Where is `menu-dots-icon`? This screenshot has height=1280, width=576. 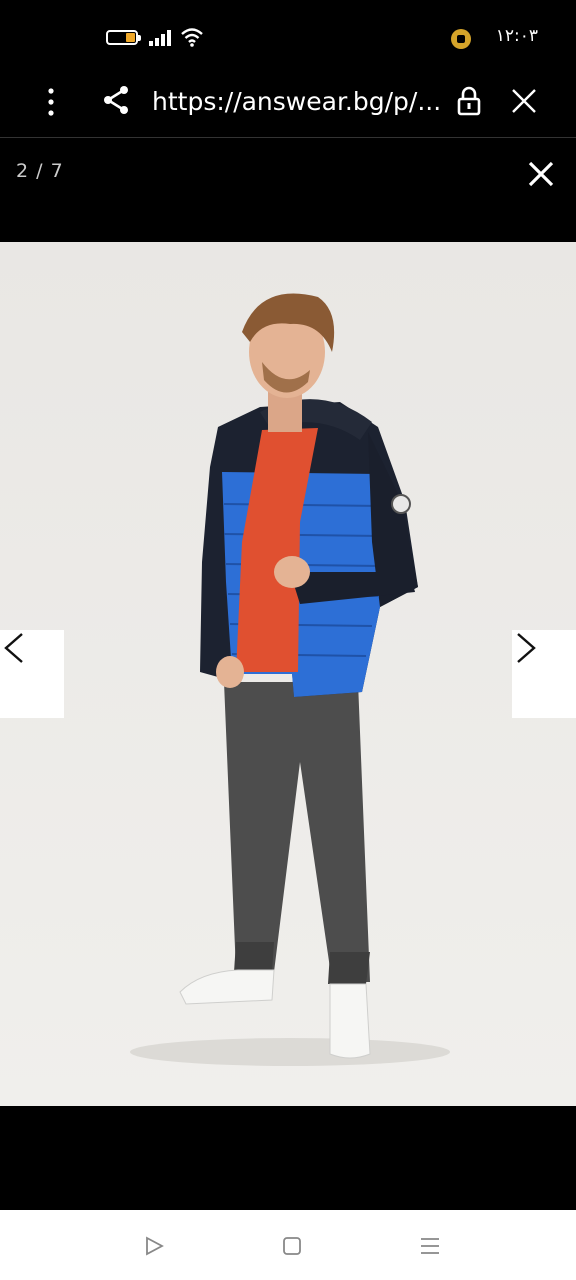
menu-dots-icon is located at coordinates (51, 102).